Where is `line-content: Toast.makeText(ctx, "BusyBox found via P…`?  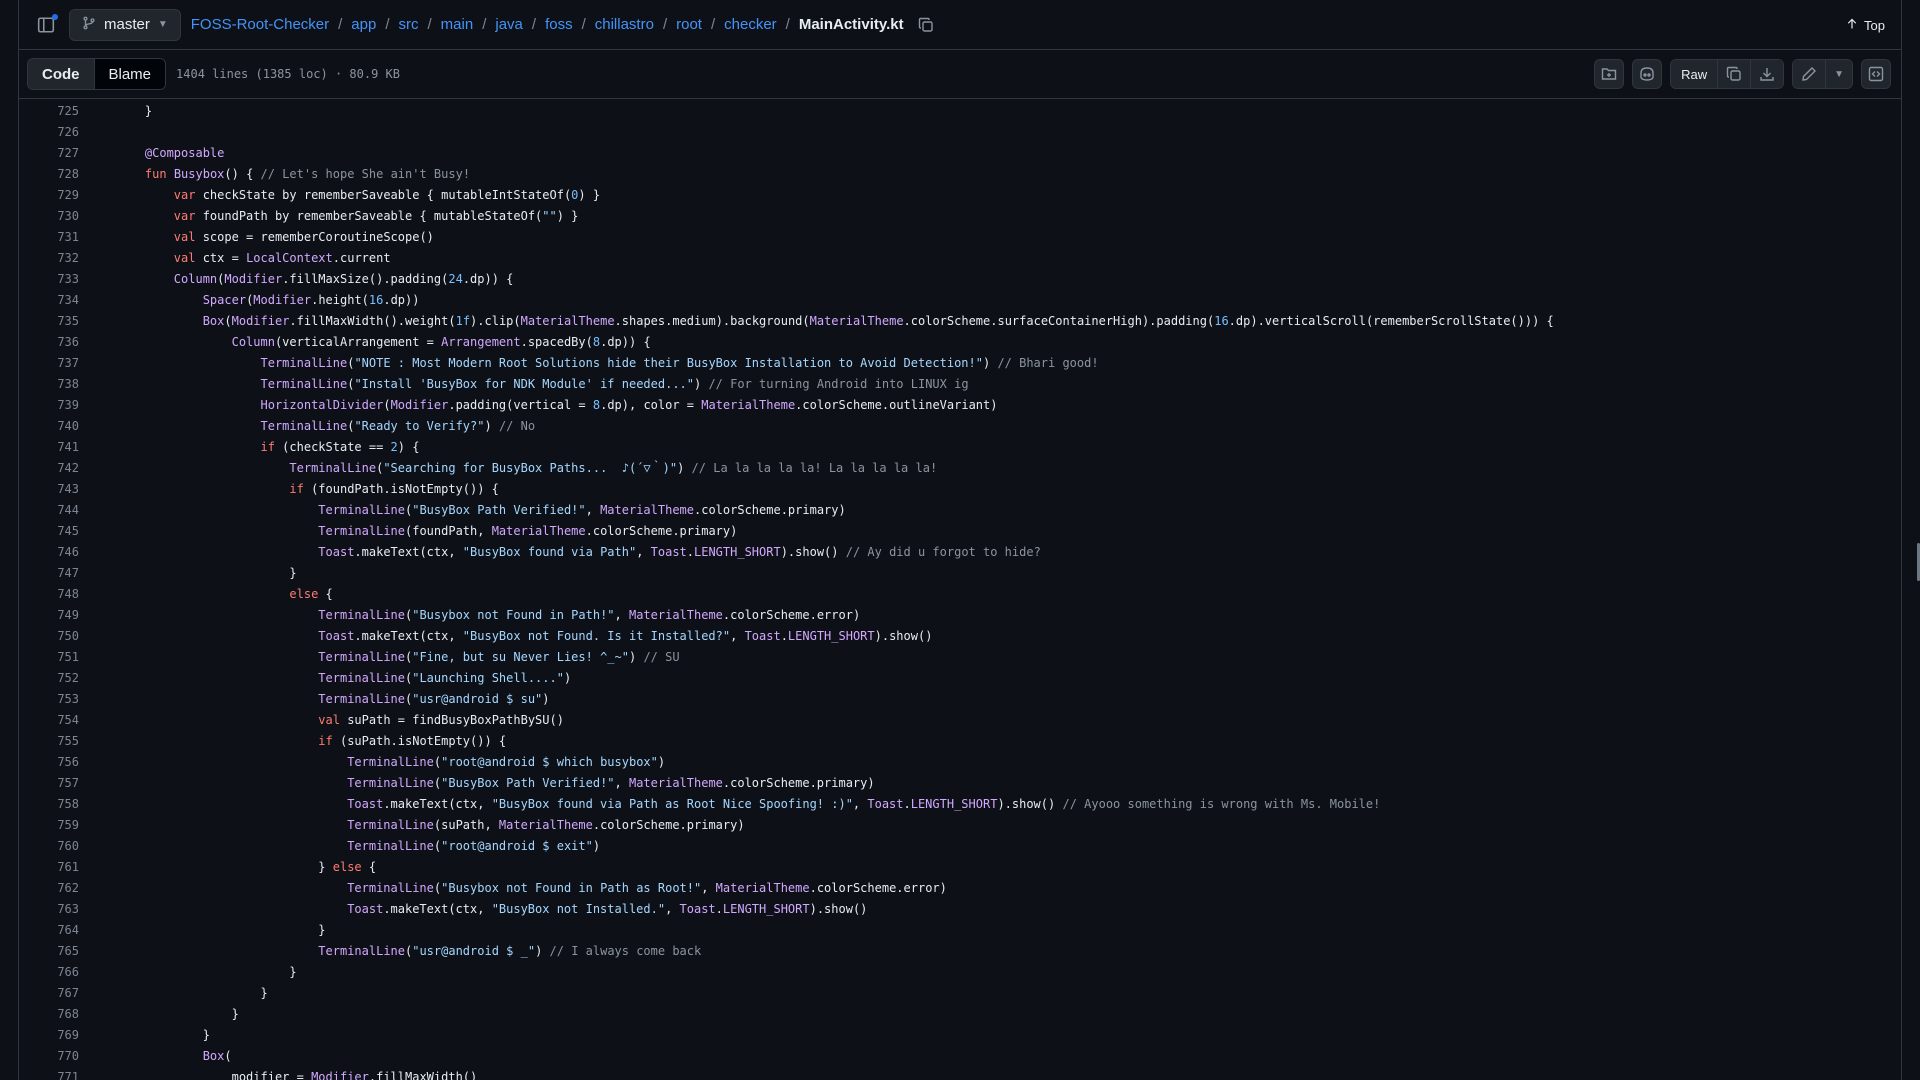
line-content: Toast.makeText(ctx, "BusyBox found via P… is located at coordinates (679, 552).